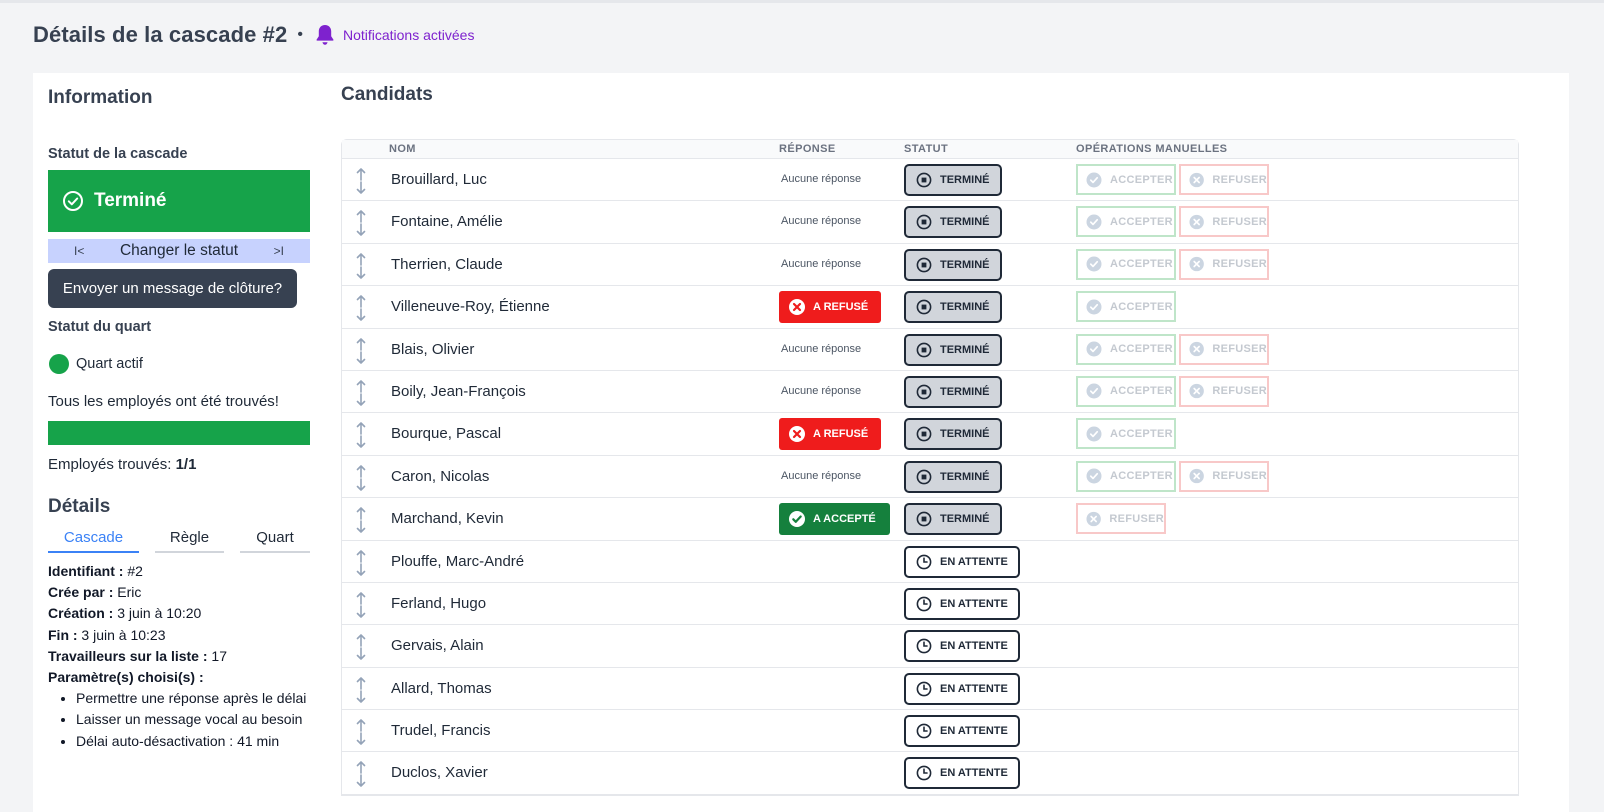  I want to click on change-status-label: Changer le statut, so click(179, 250).